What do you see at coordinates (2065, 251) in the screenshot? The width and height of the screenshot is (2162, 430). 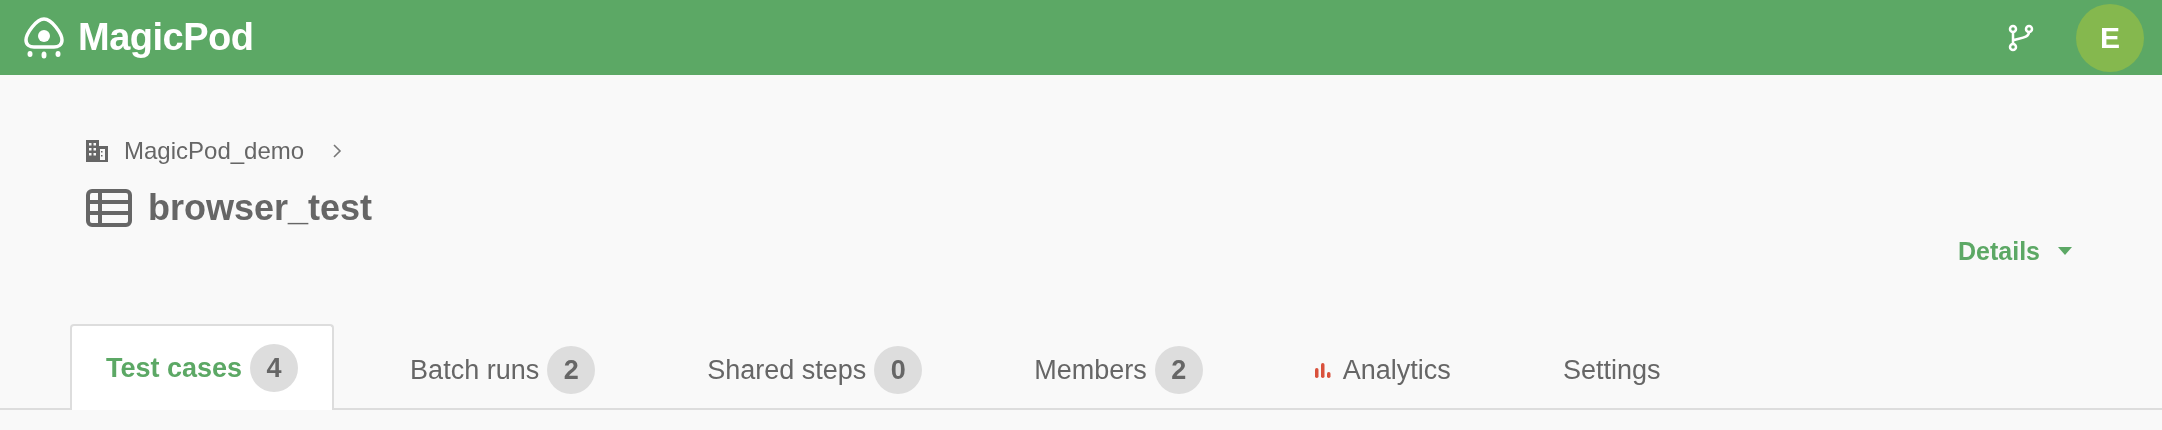 I see `caret-down-icon` at bounding box center [2065, 251].